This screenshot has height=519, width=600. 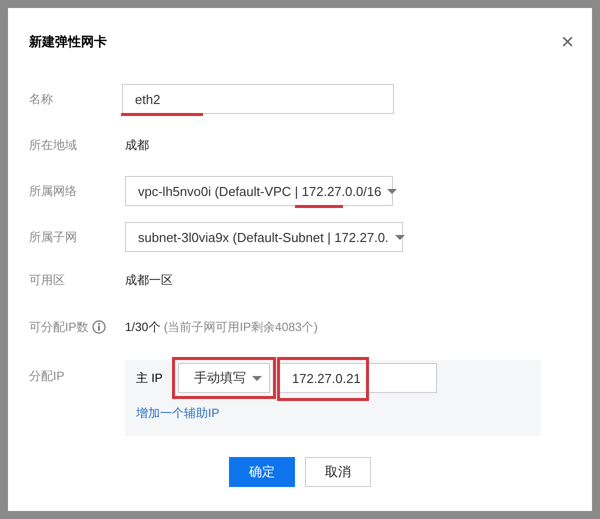 What do you see at coordinates (53, 145) in the screenshot?
I see `field-label: 所在地域` at bounding box center [53, 145].